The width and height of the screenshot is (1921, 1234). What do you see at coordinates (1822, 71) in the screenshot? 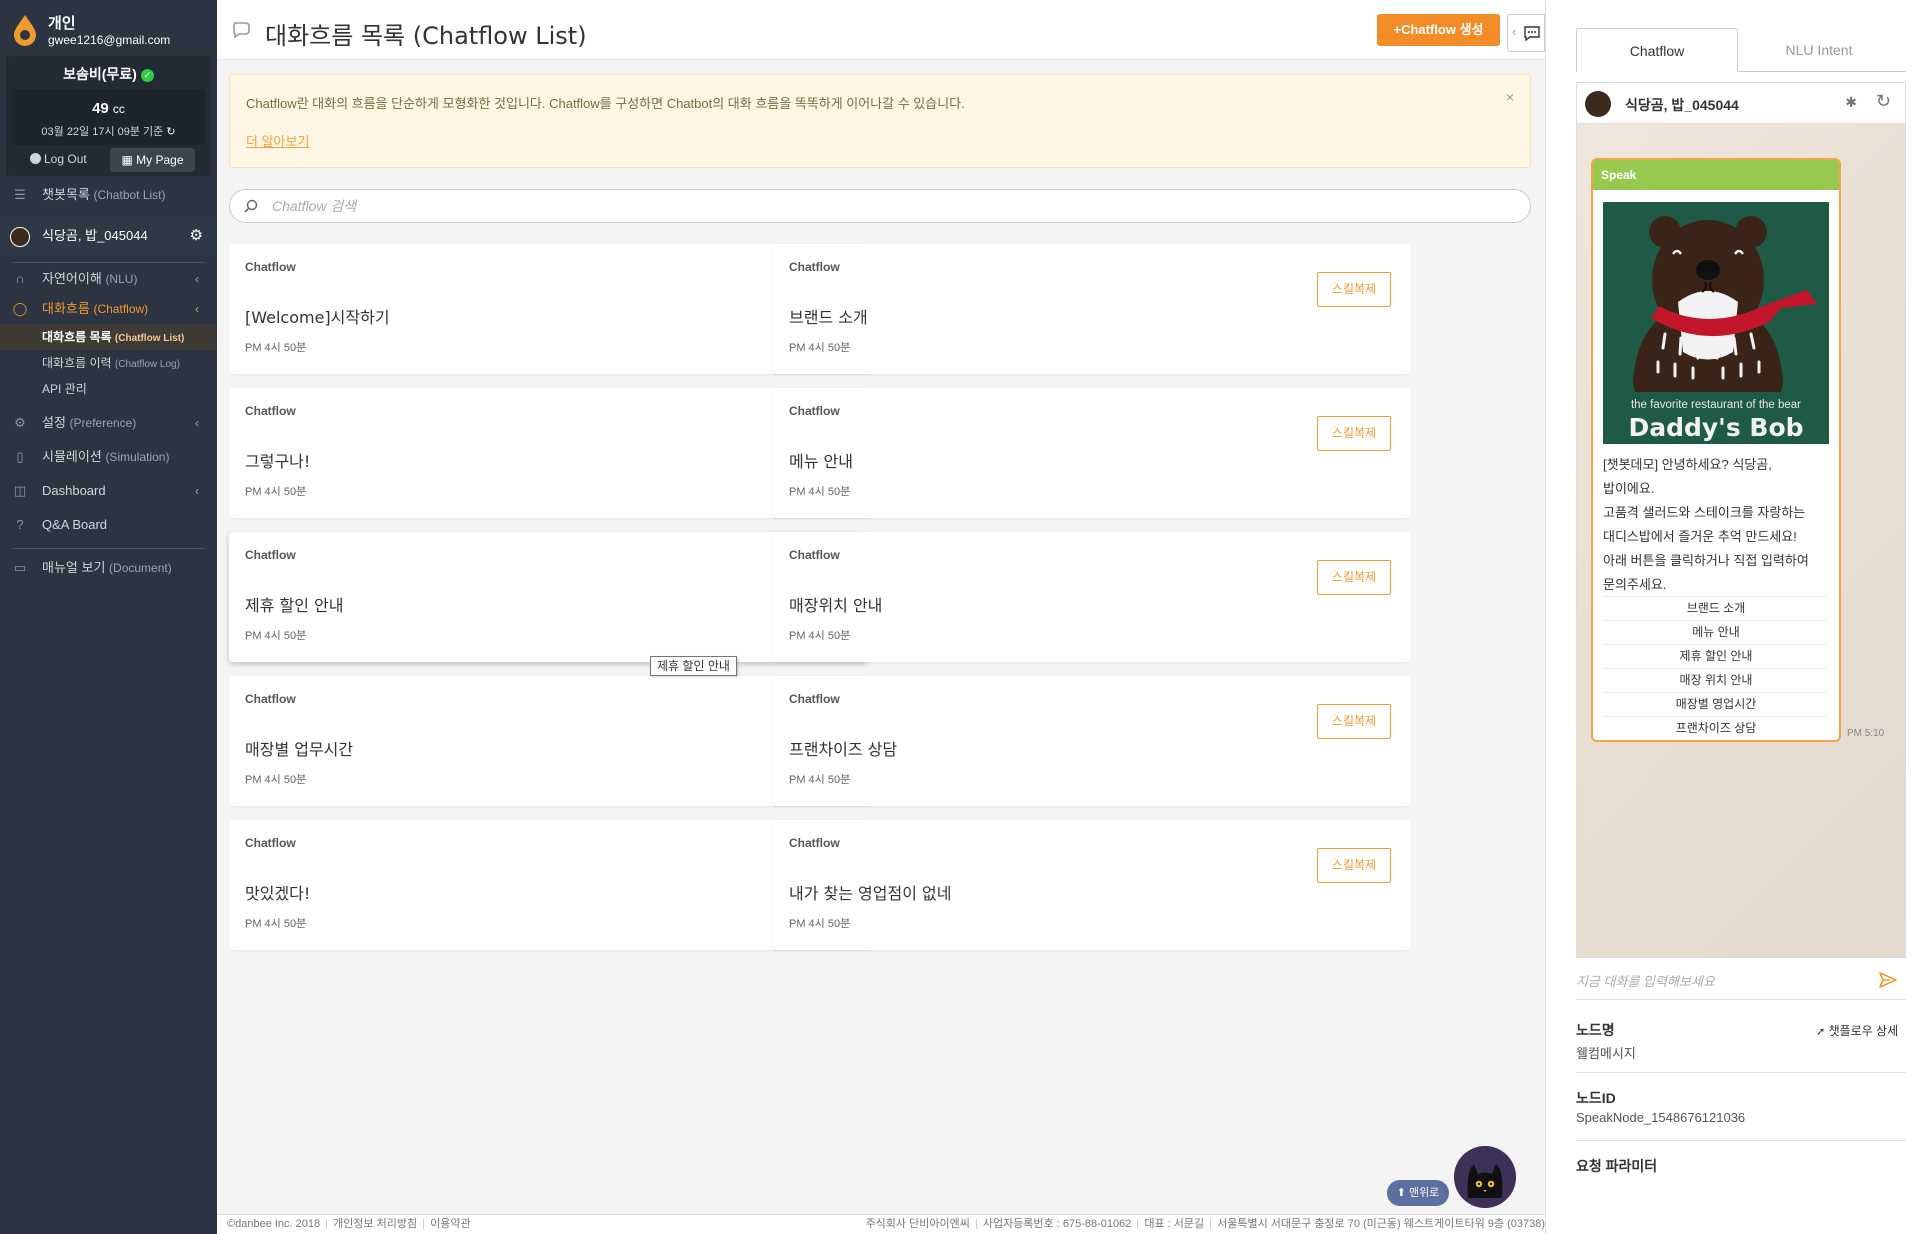
I see `tab-underline` at bounding box center [1822, 71].